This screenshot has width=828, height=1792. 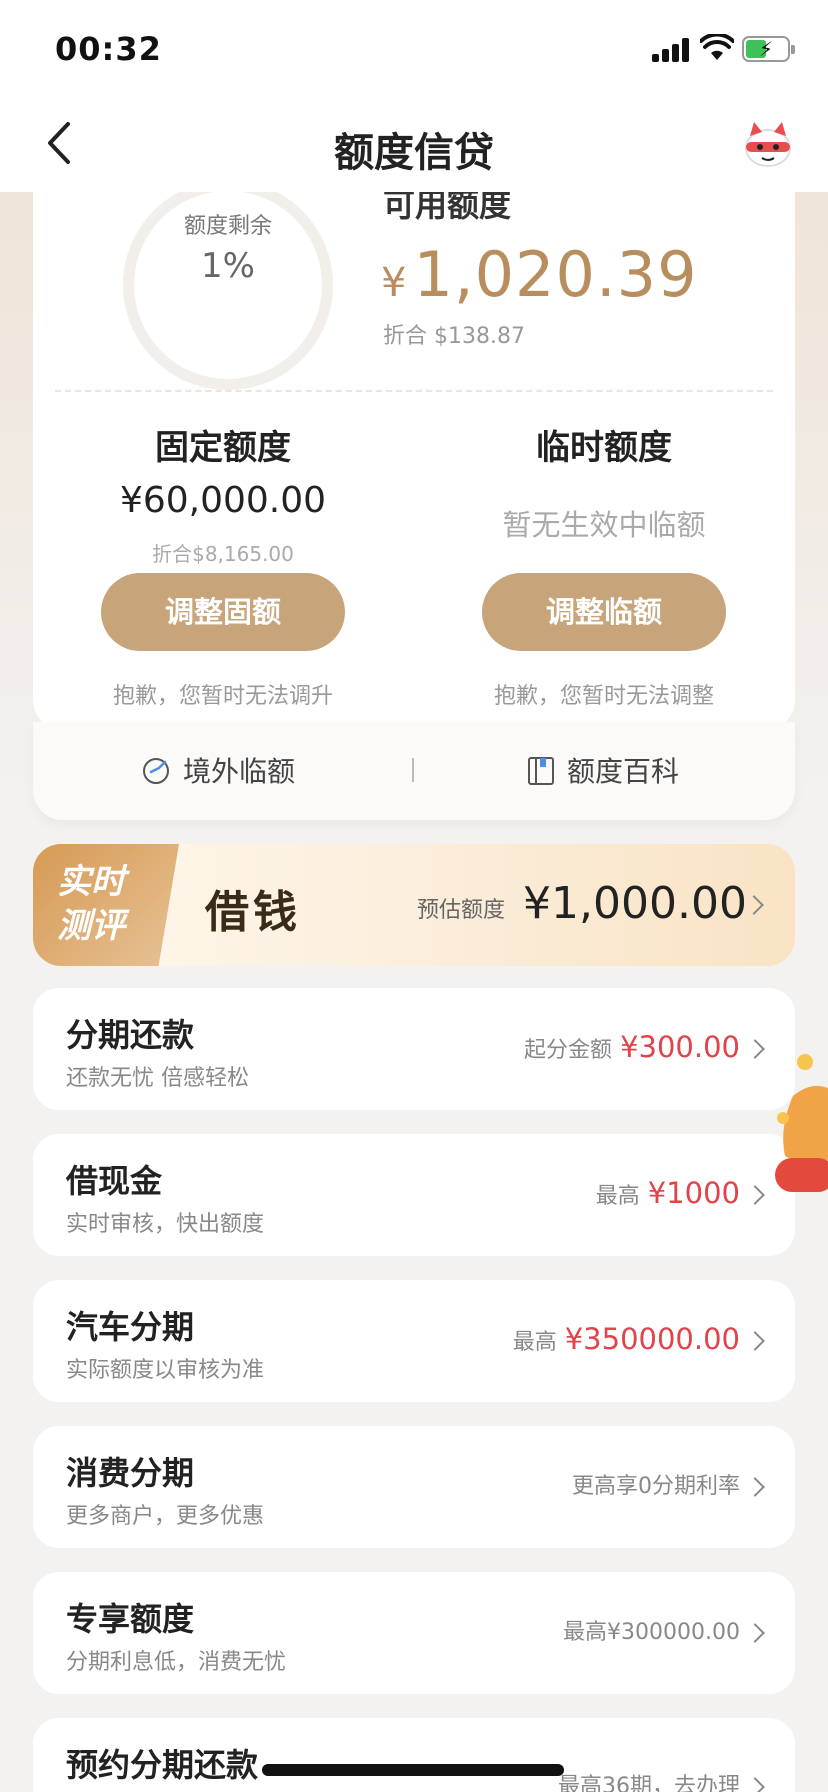 I want to click on borrow-money-title: 借钱, so click(x=253, y=912).